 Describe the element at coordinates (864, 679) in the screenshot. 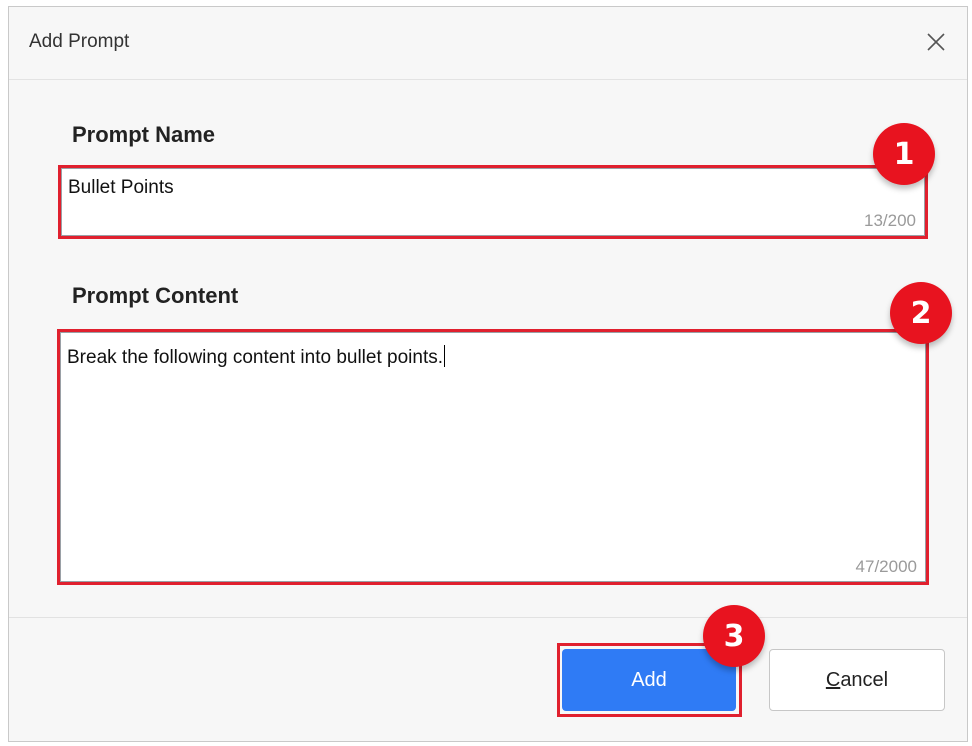

I see `cancel-label-rest: ancel` at that location.